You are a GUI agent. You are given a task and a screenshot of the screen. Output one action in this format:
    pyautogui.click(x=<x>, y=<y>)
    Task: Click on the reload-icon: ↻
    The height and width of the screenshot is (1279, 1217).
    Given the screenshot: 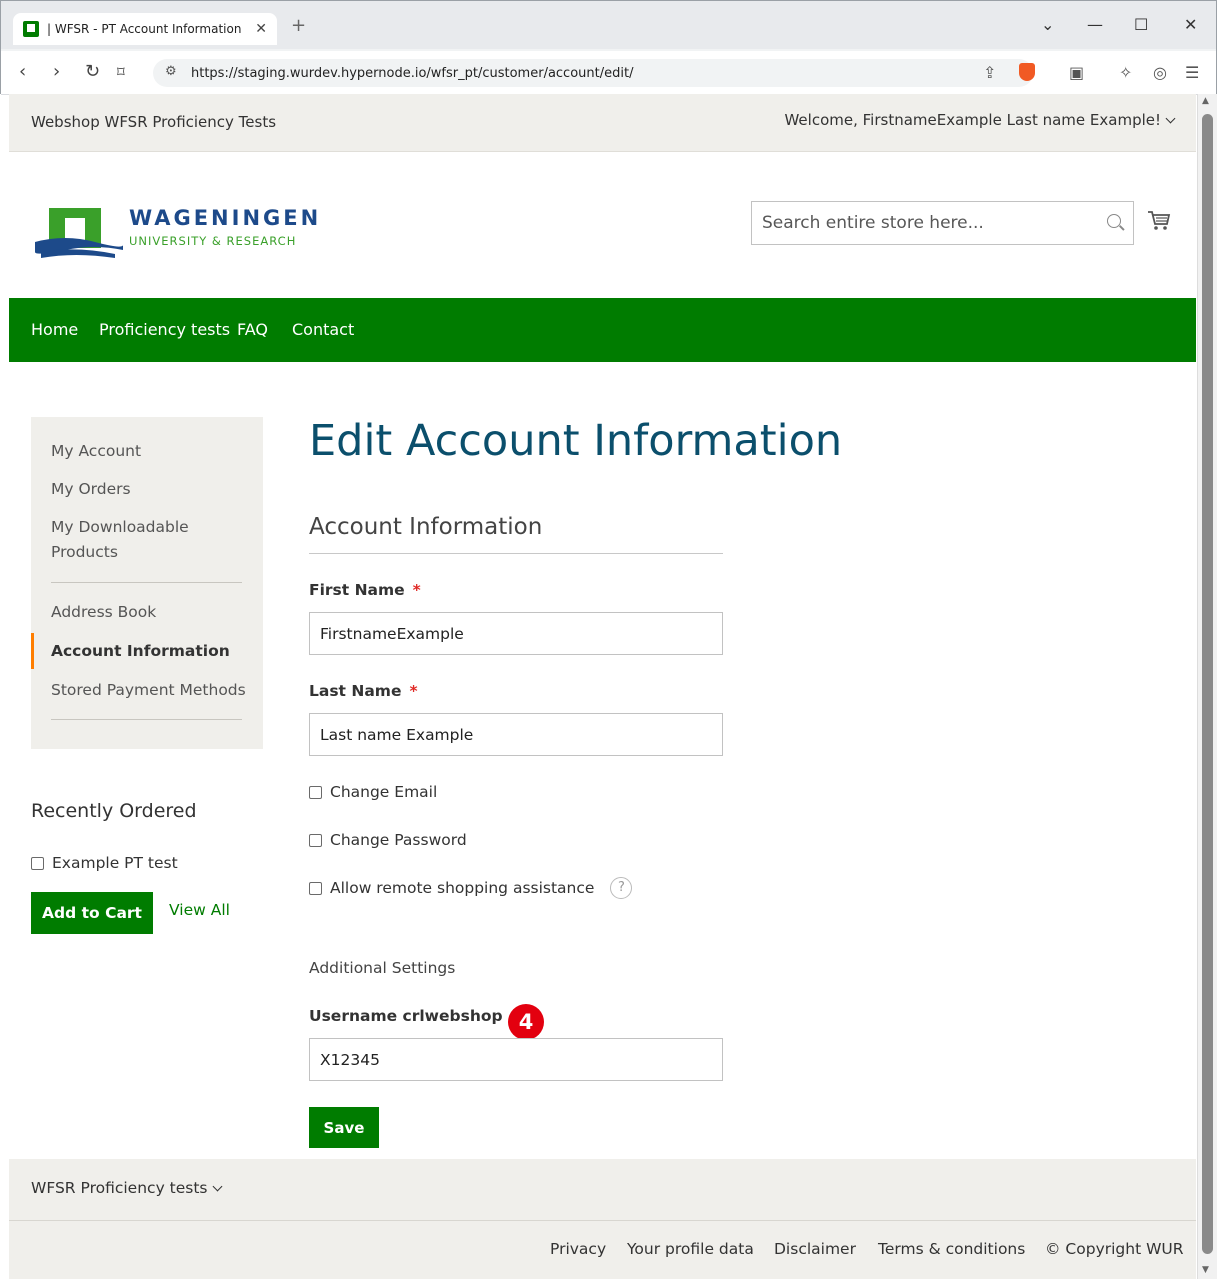 What is the action you would take?
    pyautogui.click(x=92, y=71)
    